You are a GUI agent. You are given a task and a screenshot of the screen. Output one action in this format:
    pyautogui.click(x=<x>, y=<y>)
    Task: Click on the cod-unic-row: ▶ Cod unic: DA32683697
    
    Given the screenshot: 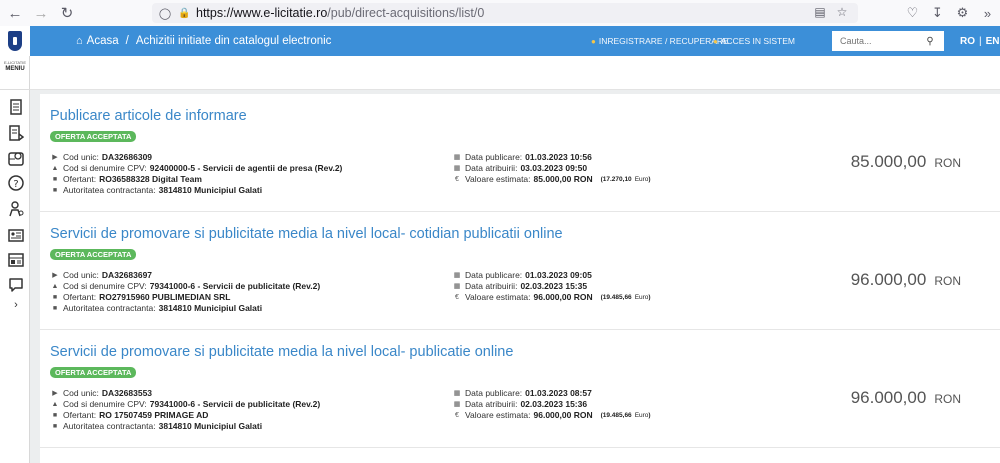 What is the action you would take?
    pyautogui.click(x=185, y=275)
    